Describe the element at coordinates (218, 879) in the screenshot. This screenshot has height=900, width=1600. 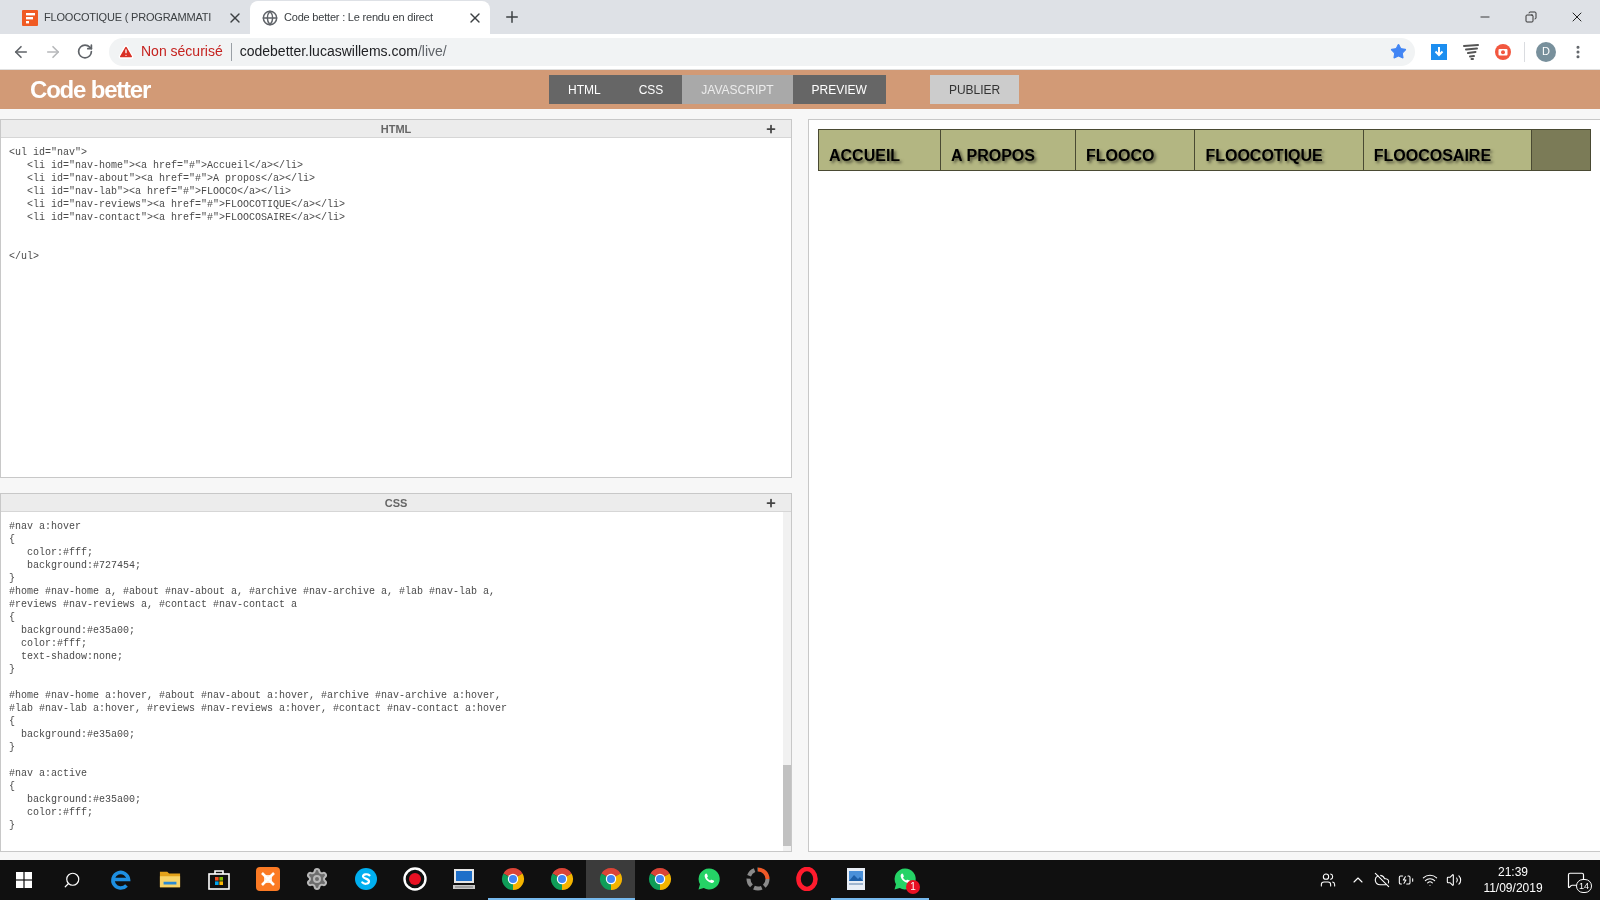
I see `shopping-bag-icon` at that location.